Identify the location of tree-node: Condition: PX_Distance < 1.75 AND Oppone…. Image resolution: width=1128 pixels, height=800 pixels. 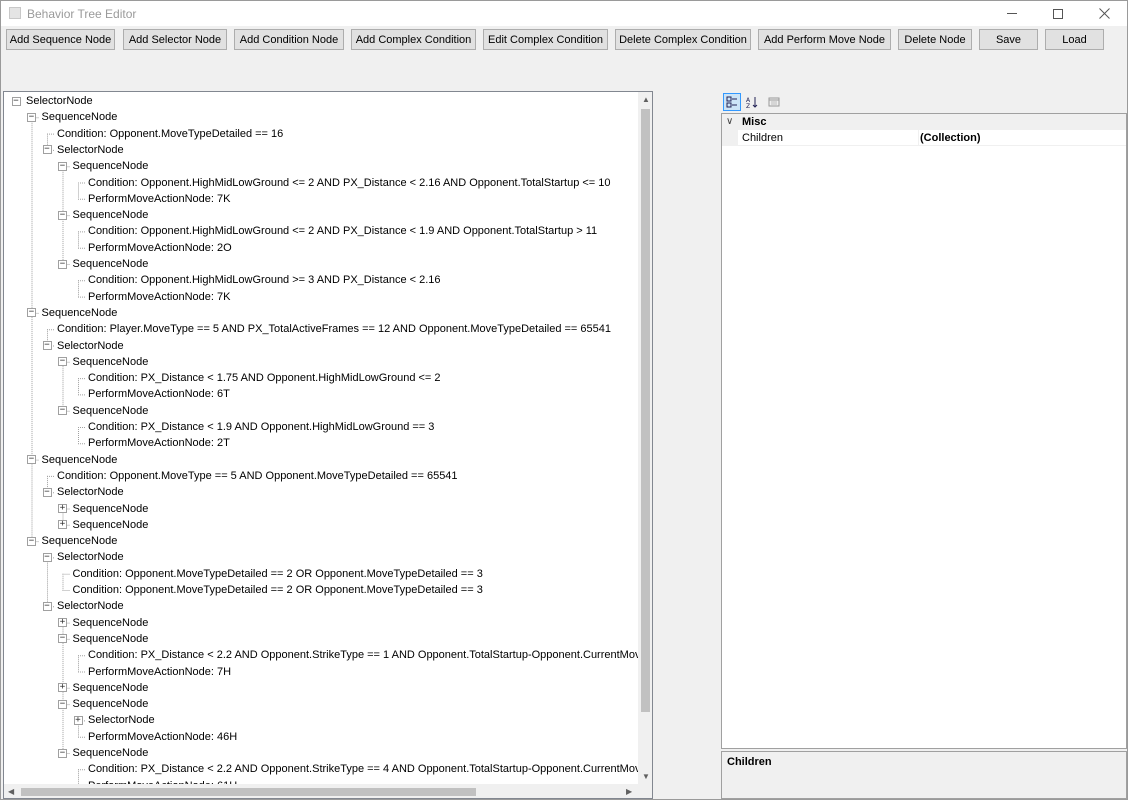
(264, 378).